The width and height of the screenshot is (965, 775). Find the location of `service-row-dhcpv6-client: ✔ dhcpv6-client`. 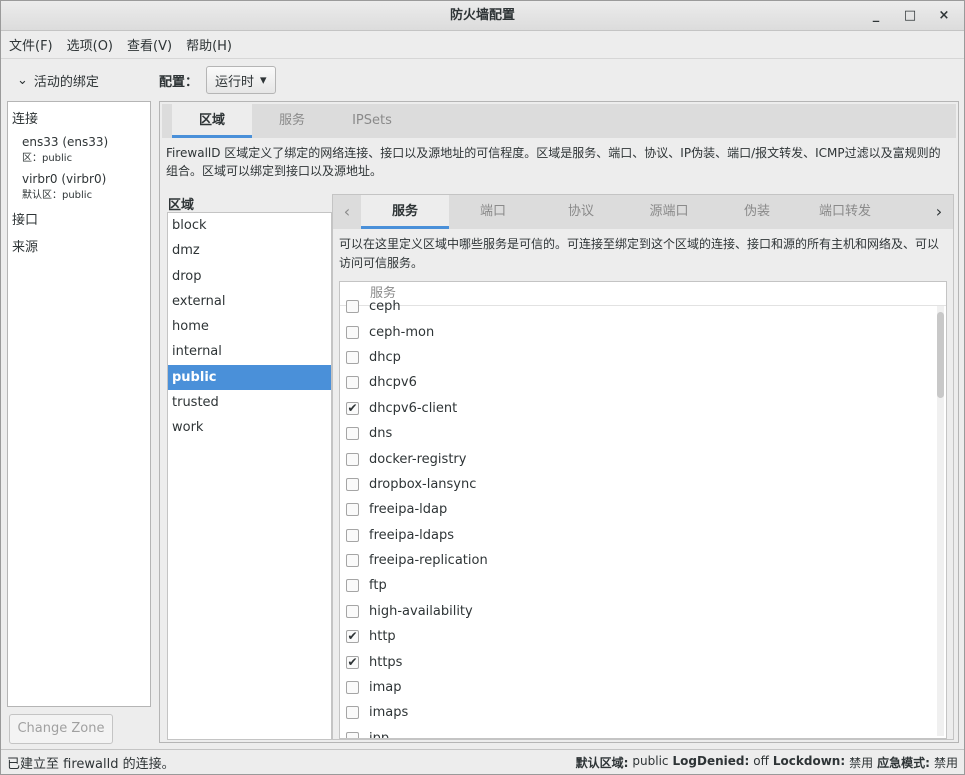

service-row-dhcpv6-client: ✔ dhcpv6-client is located at coordinates (643, 408).